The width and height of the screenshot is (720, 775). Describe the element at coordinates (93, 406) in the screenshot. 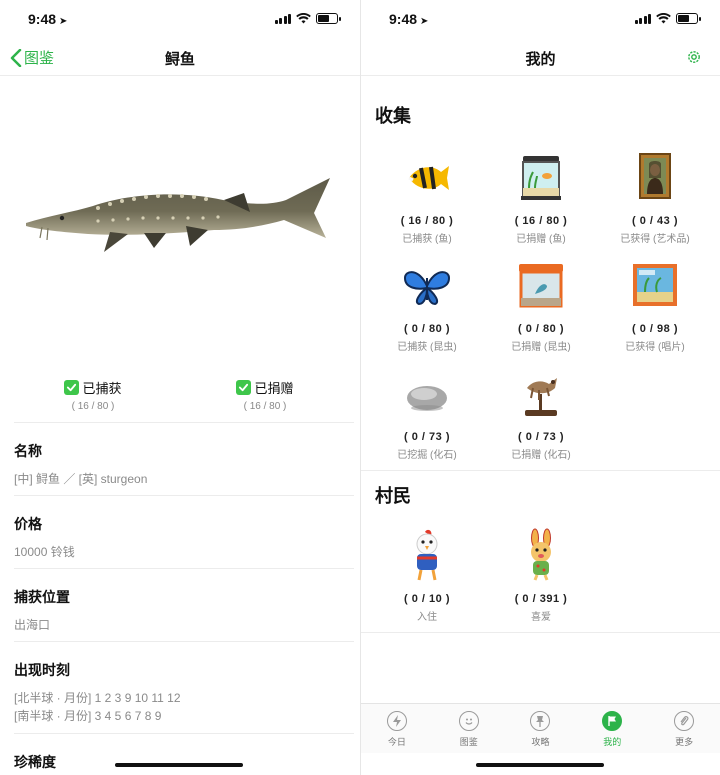

I see `caught-count: ( 16 / 80 )` at that location.